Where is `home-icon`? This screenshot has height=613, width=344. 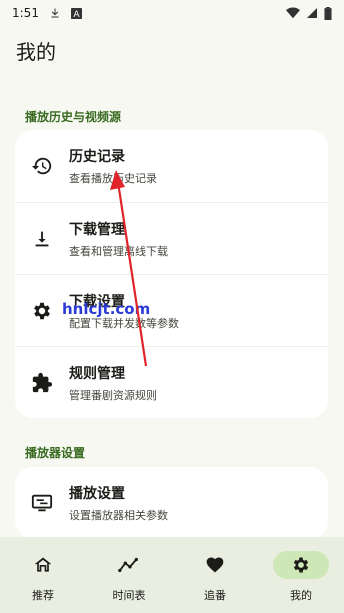 home-icon is located at coordinates (43, 565).